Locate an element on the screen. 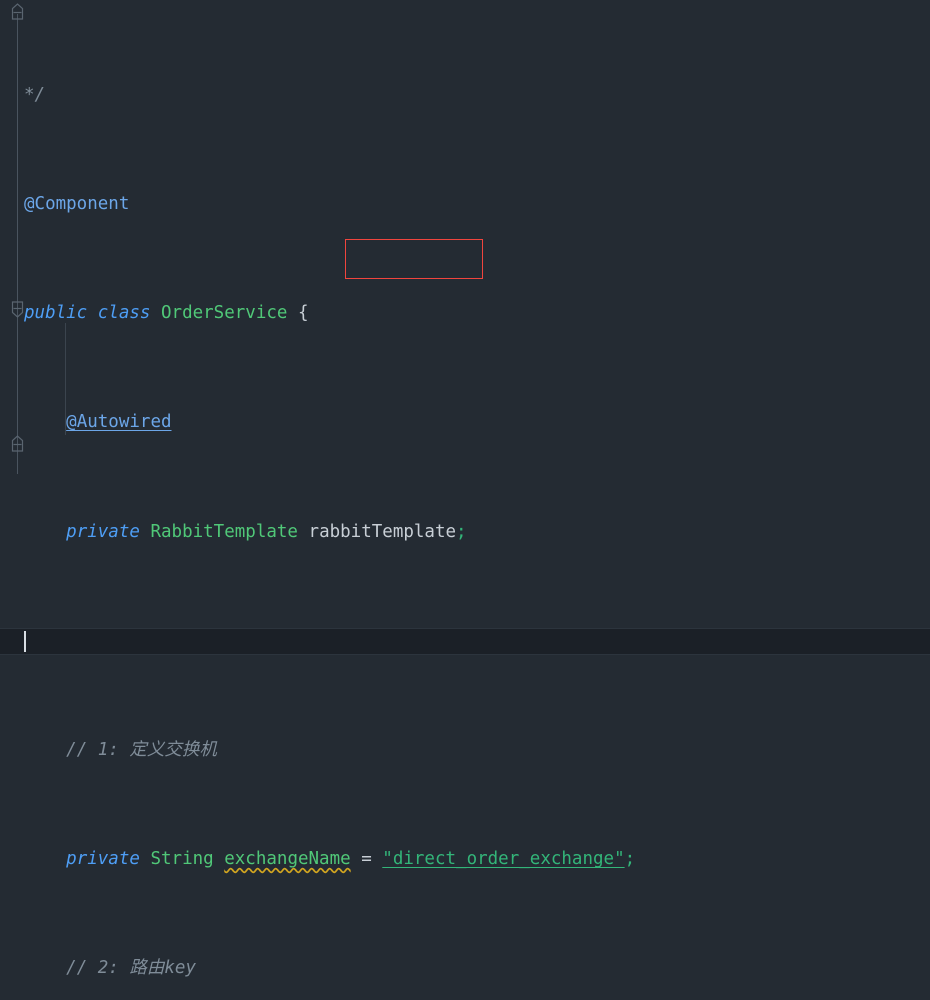 The width and height of the screenshot is (930, 1000). code-line-current is located at coordinates (465, 641).